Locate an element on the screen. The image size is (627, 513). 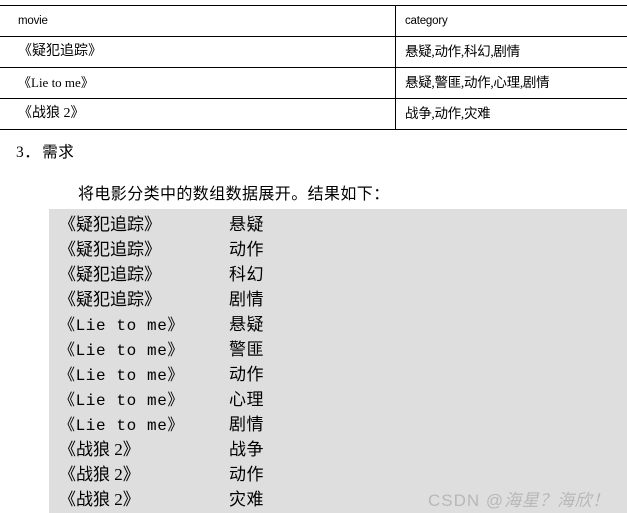
section-heading: 3． 需求 is located at coordinates (45, 151).